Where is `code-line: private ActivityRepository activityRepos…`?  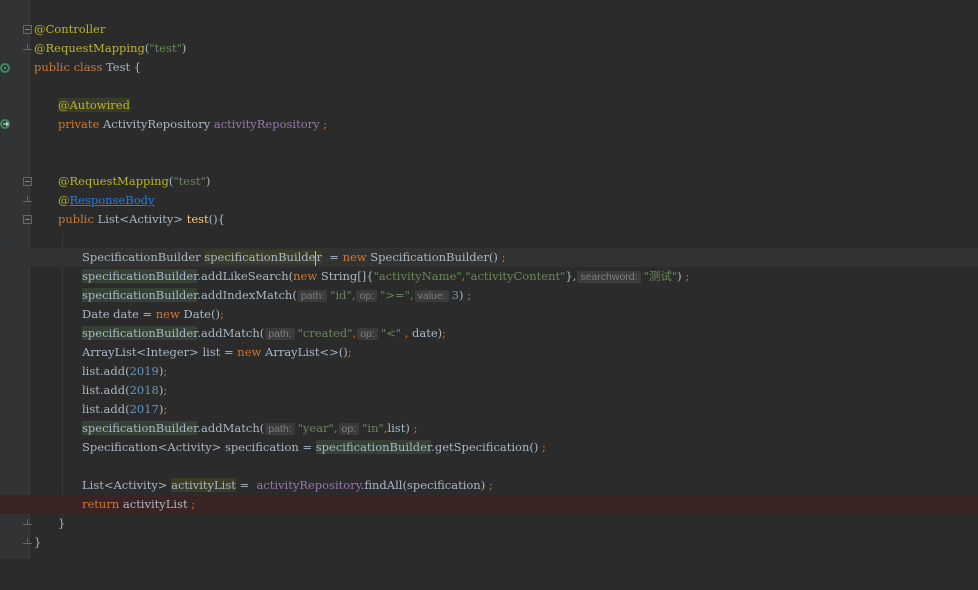
code-line: private ActivityRepository activityRepos… is located at coordinates (489, 124).